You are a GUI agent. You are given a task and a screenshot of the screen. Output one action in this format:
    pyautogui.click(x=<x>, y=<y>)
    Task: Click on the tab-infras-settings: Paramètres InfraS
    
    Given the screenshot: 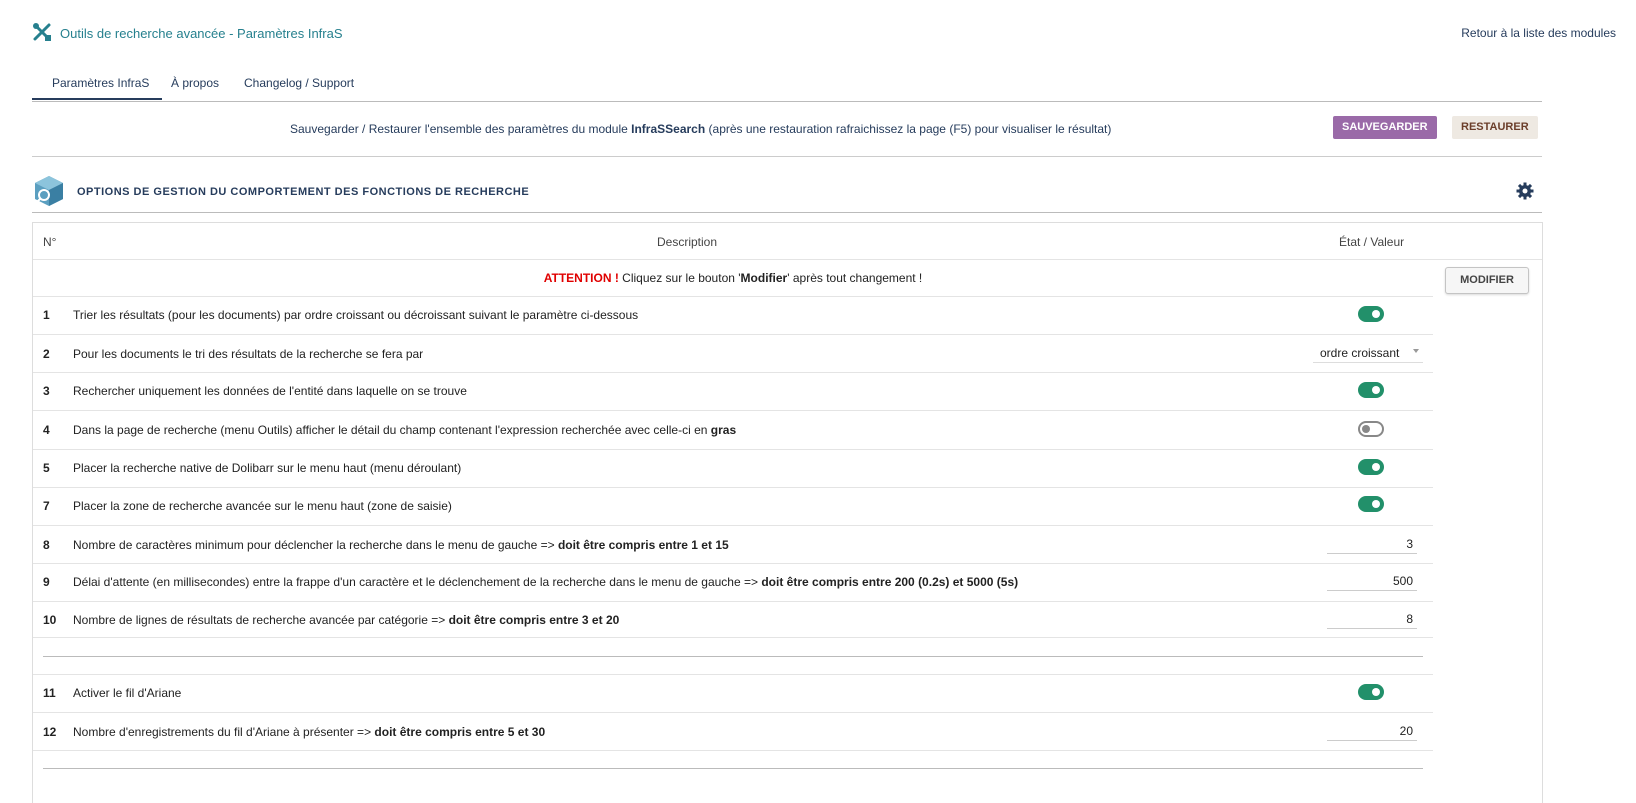 What is the action you would take?
    pyautogui.click(x=97, y=88)
    